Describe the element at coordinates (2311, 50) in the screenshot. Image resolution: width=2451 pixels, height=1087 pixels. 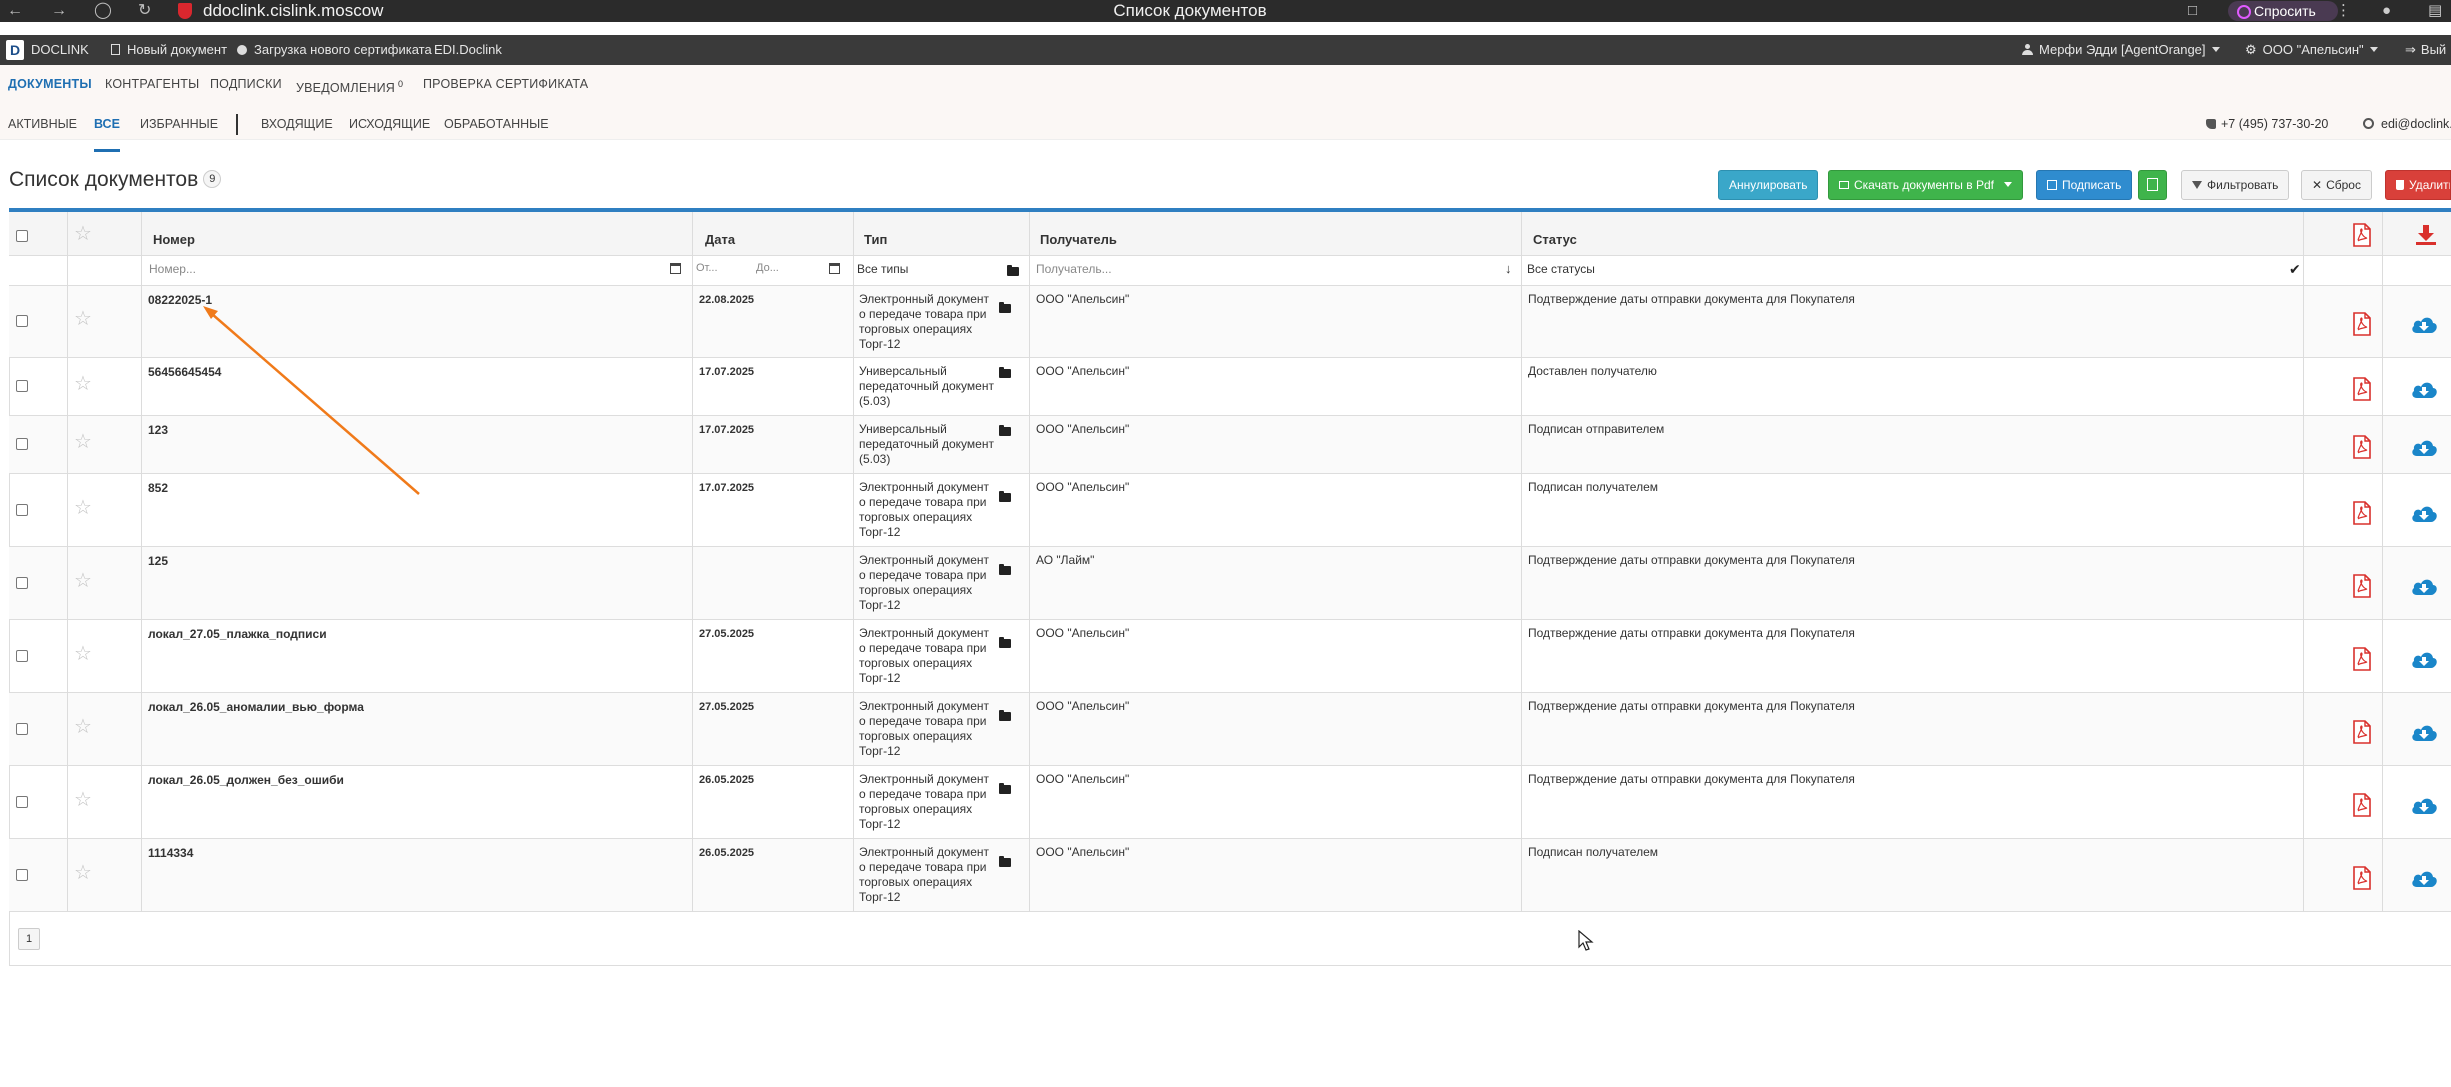
I see `organization-menu: ⚙ ООО "Апельсин"` at that location.